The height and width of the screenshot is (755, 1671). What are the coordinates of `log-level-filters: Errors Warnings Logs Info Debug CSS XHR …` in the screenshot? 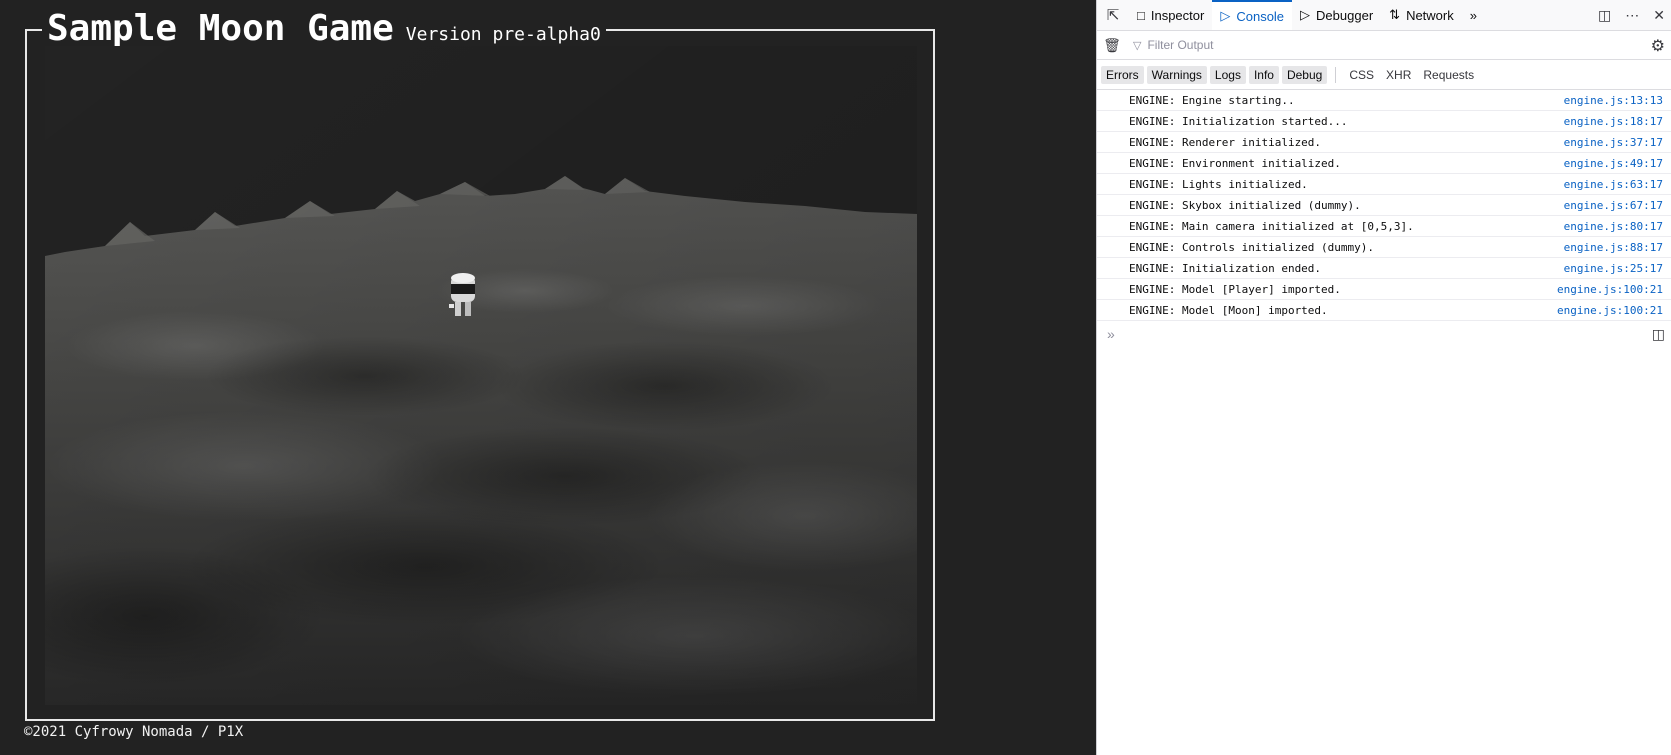 It's located at (1384, 75).